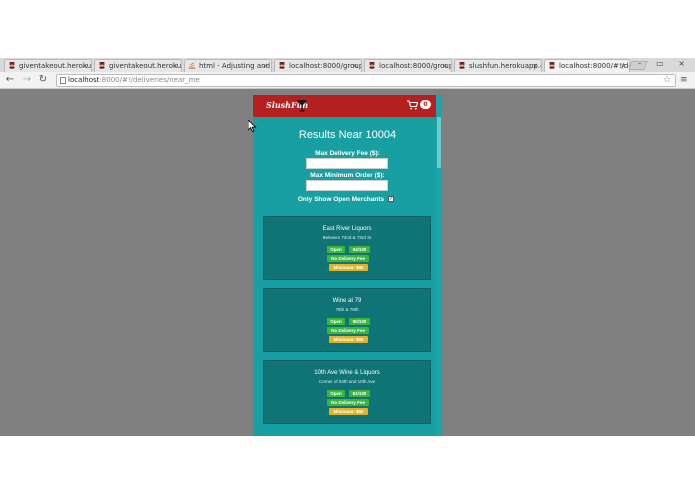 The width and height of the screenshot is (695, 494). What do you see at coordinates (498, 65) in the screenshot?
I see `browser-tab: slushfun.herokuapp.co ×` at bounding box center [498, 65].